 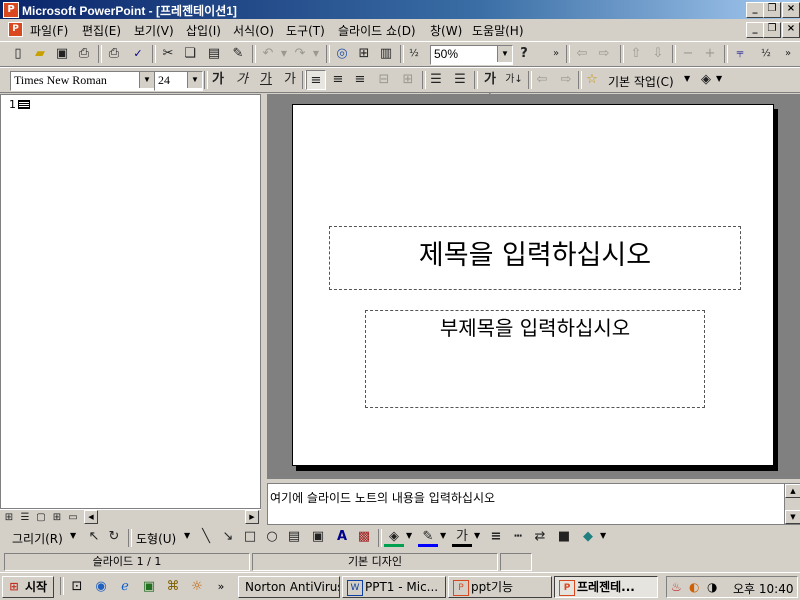 What do you see at coordinates (535, 258) in the screenshot?
I see `title-placeholder: 제목을 입력하십시오` at bounding box center [535, 258].